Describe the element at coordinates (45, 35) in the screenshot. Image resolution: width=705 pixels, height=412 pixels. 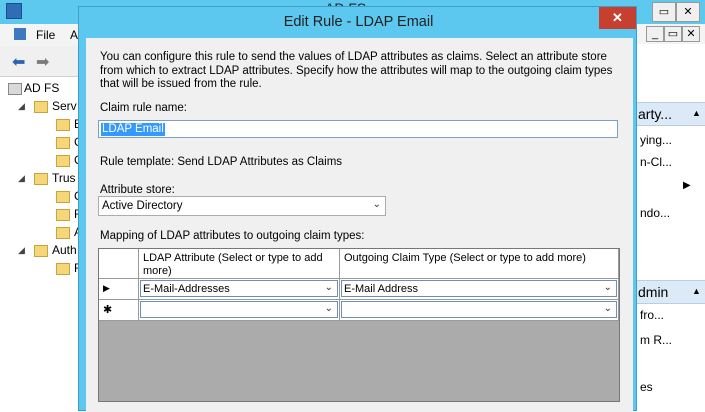
I see `menu-file: File` at that location.